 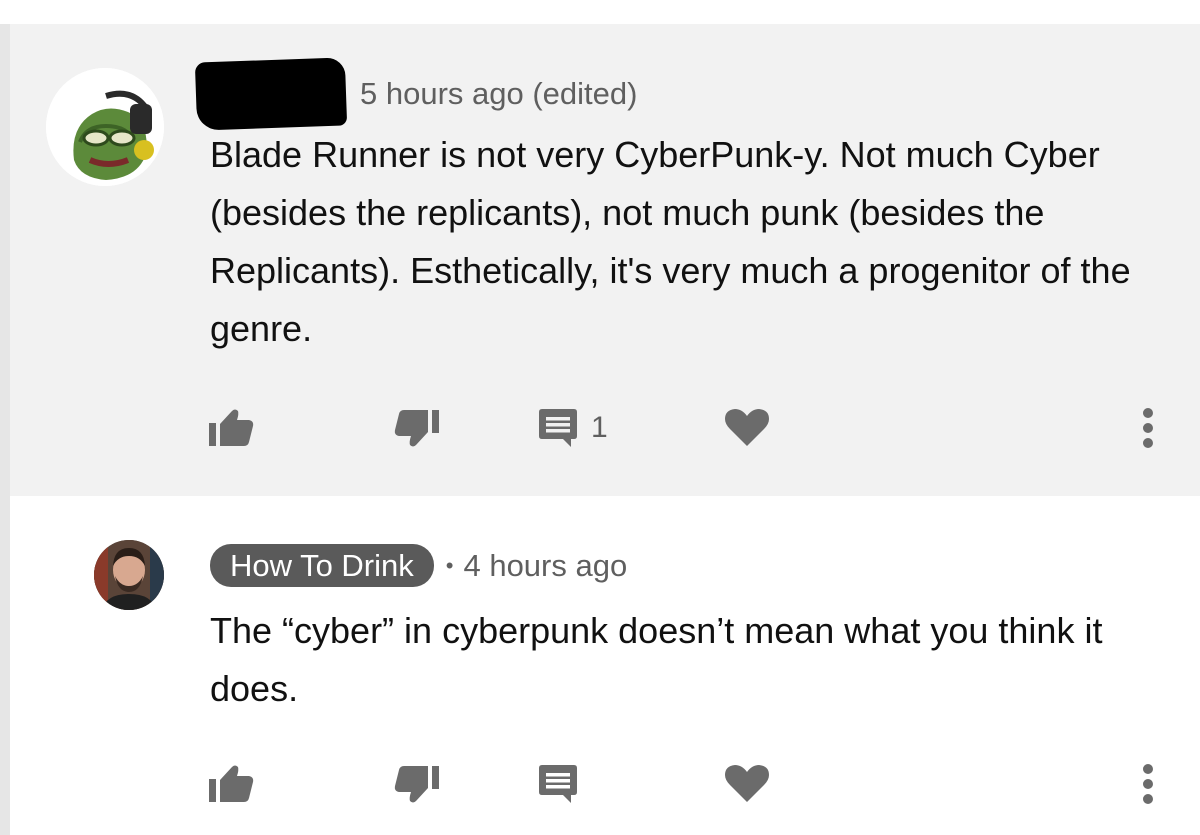 I want to click on comment-actions, so click(x=600, y=784).